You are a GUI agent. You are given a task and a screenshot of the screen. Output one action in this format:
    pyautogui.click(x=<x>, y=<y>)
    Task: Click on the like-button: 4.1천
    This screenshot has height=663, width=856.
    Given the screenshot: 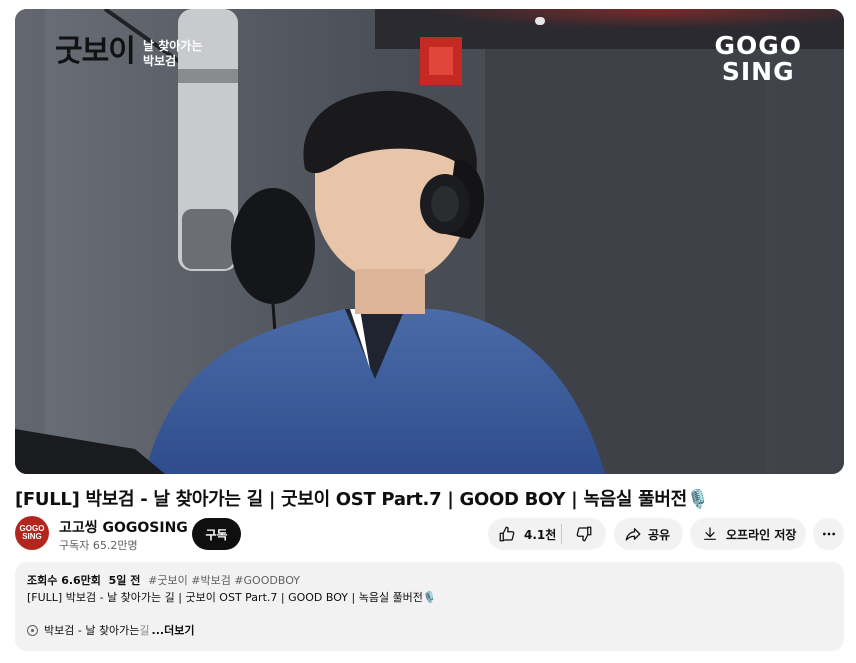 What is the action you would take?
    pyautogui.click(x=524, y=534)
    